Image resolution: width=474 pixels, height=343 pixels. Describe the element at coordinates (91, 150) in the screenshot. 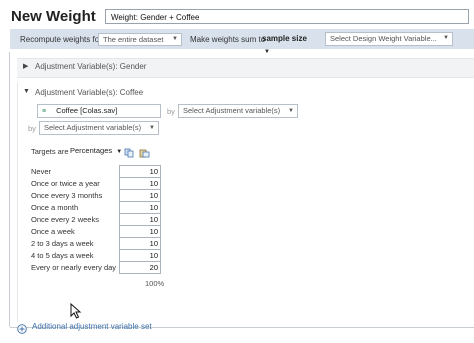

I see `targets-mode-value: Percentages` at that location.